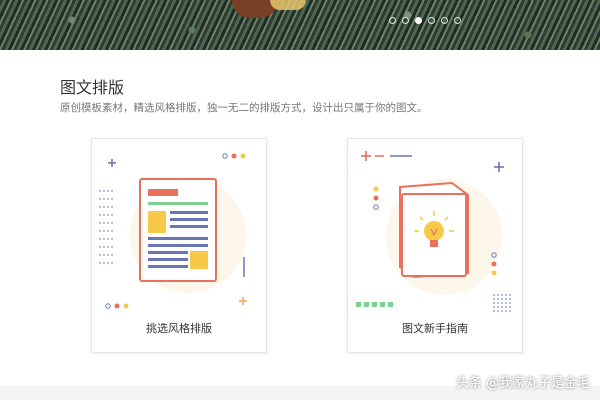 The width and height of the screenshot is (600, 400). What do you see at coordinates (179, 328) in the screenshot?
I see `card-label: 挑选风格排版` at bounding box center [179, 328].